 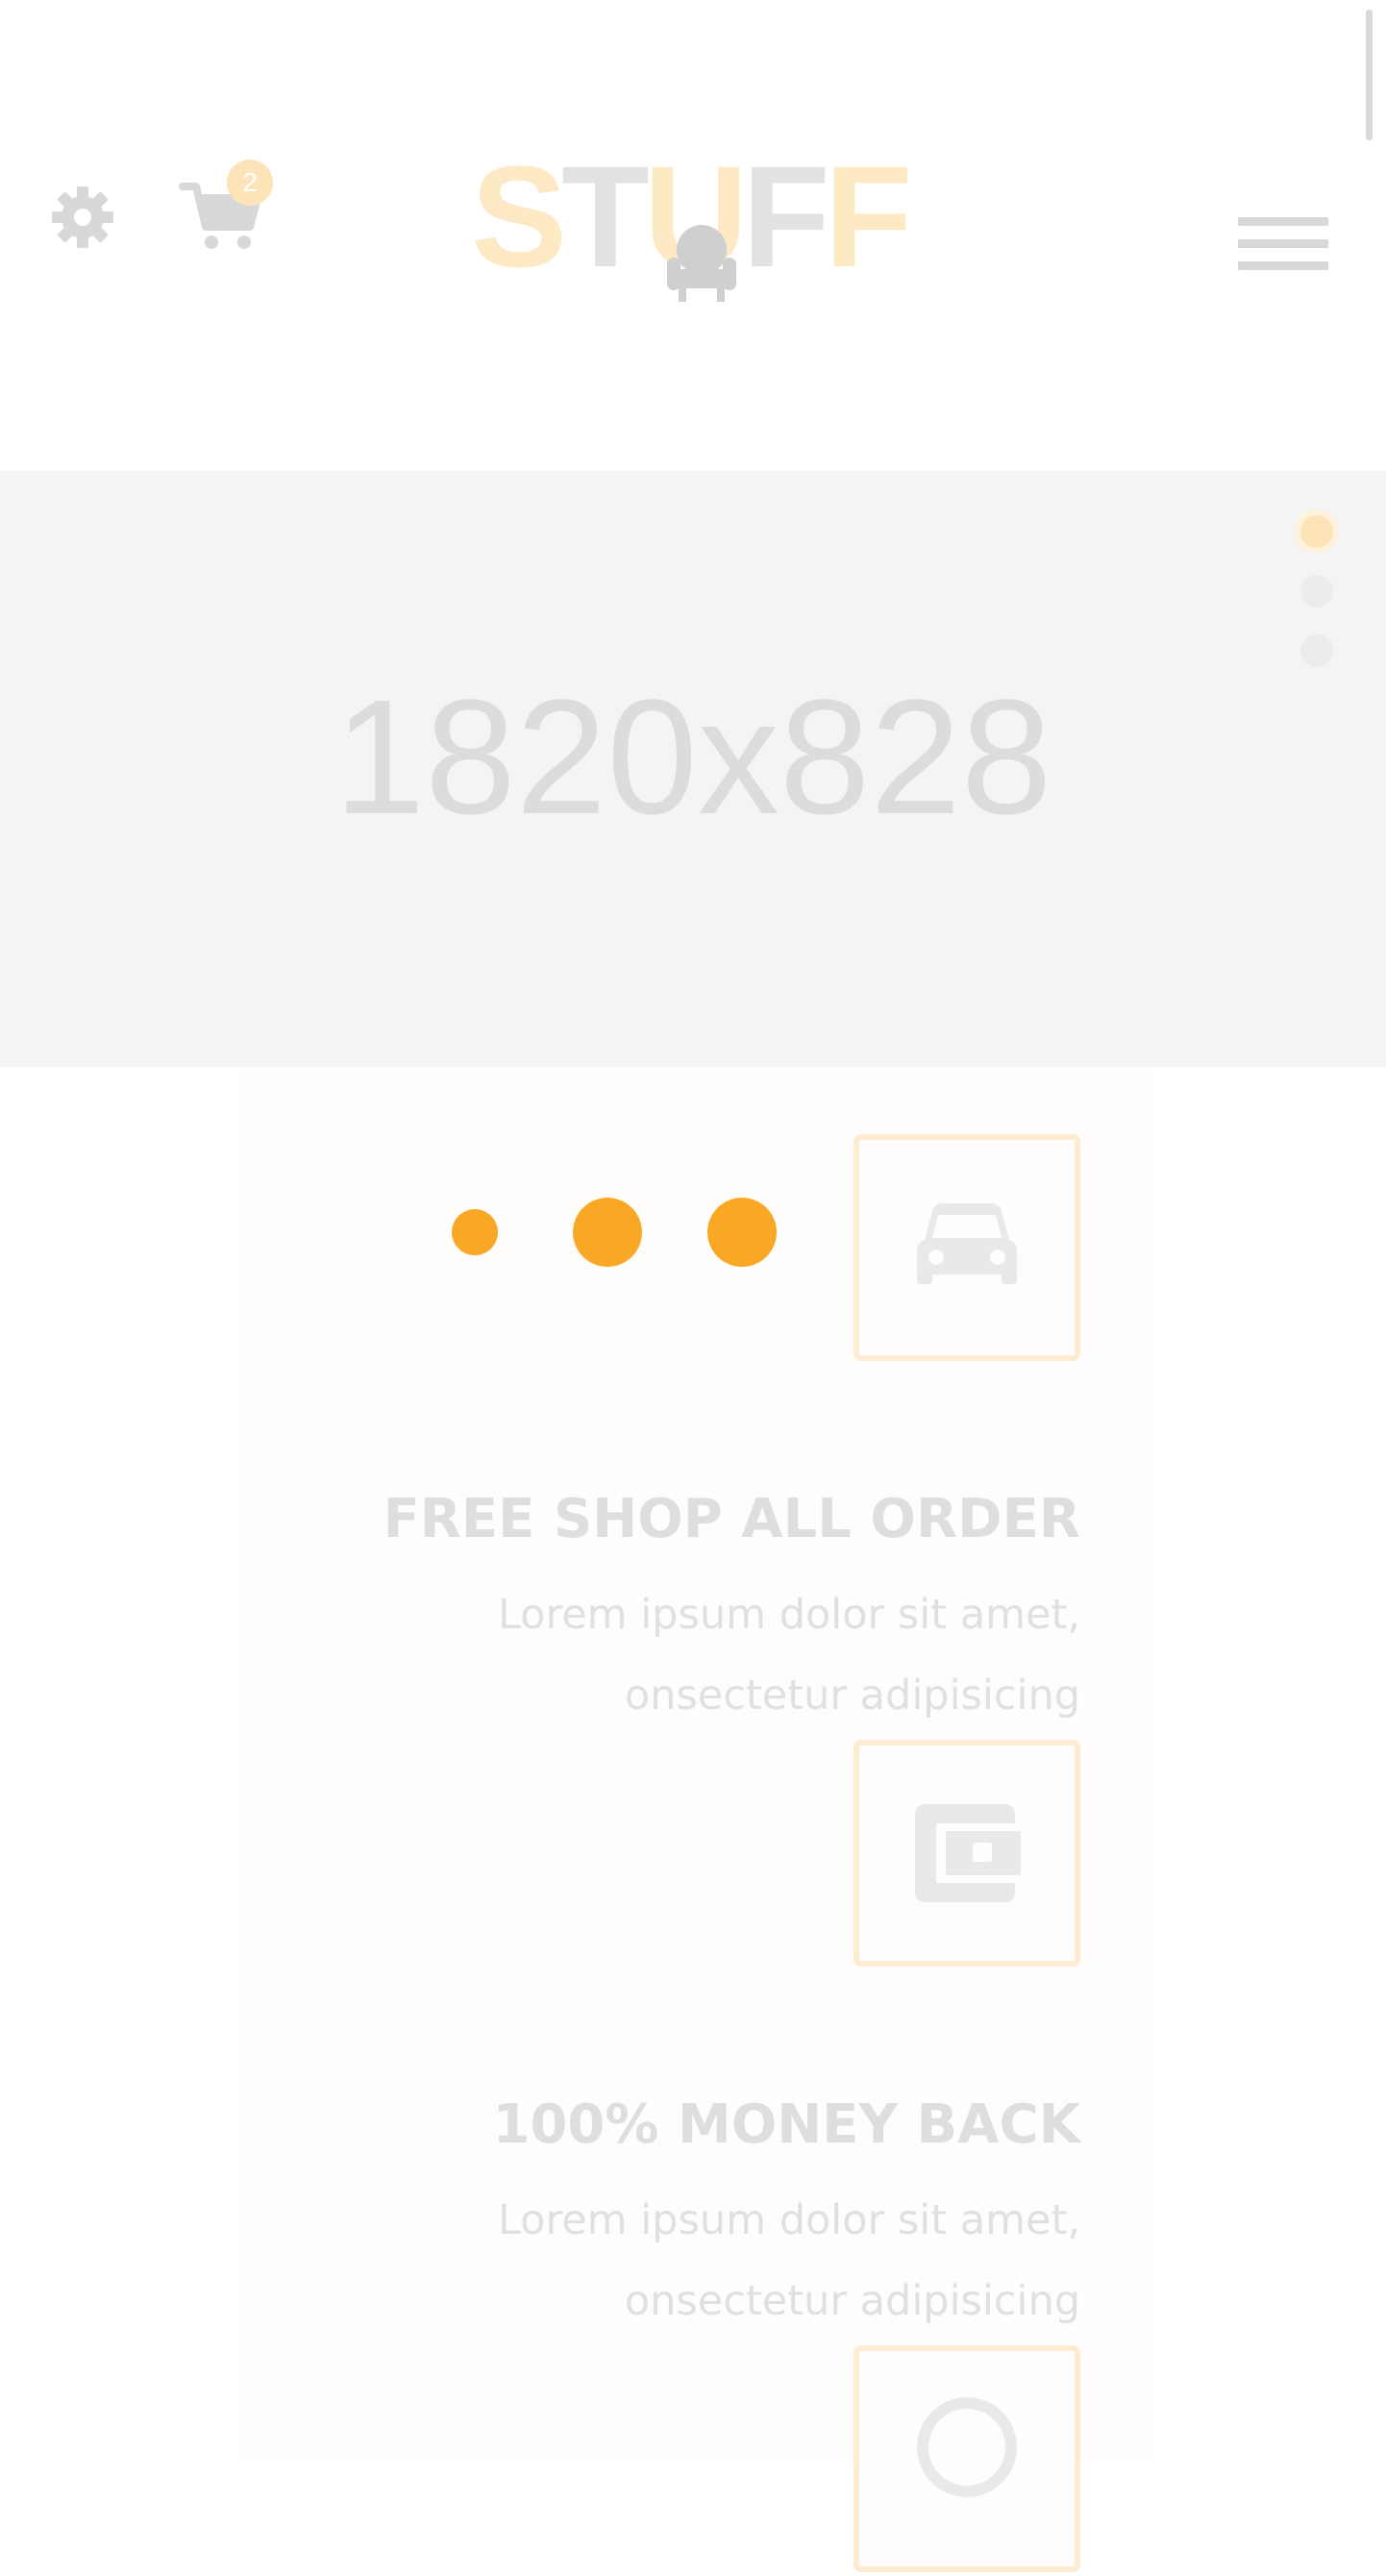 I want to click on slider-pagination, so click(x=1317, y=604).